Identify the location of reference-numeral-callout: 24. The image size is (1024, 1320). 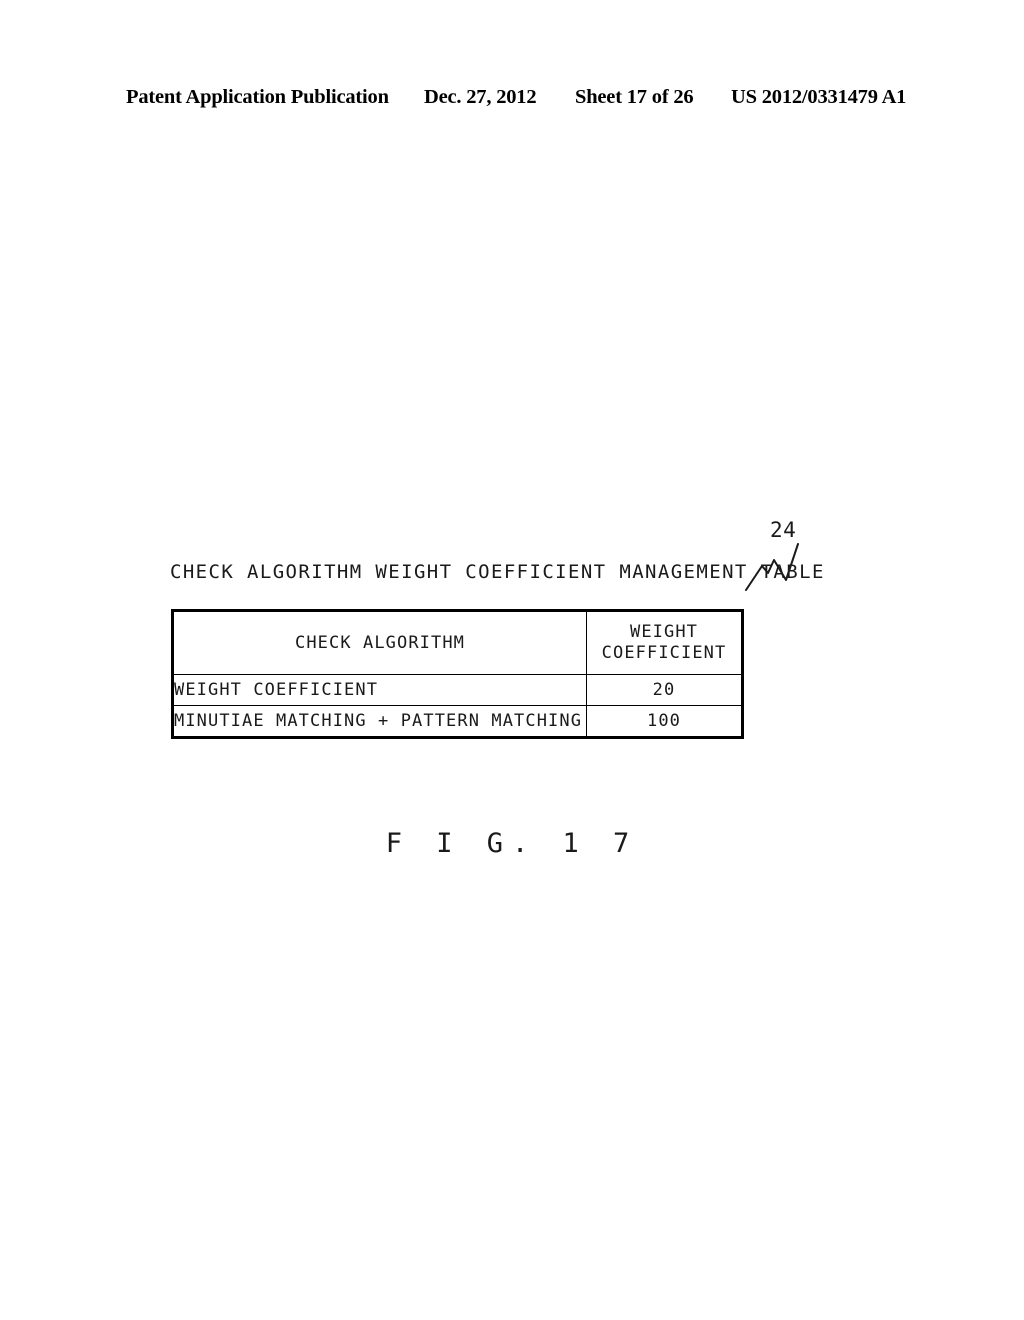
(782, 556).